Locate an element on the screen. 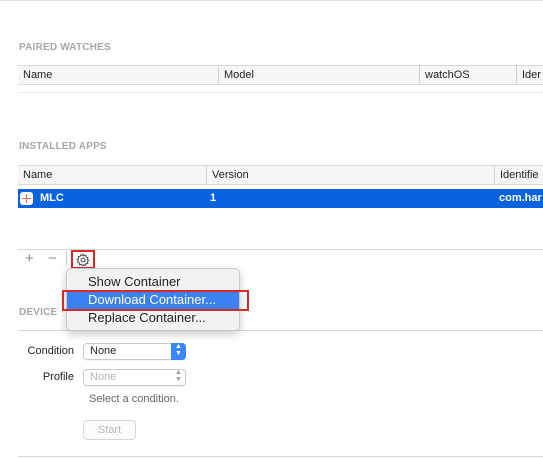 The image size is (543, 459). condition-hint: Select a condition. is located at coordinates (134, 399).